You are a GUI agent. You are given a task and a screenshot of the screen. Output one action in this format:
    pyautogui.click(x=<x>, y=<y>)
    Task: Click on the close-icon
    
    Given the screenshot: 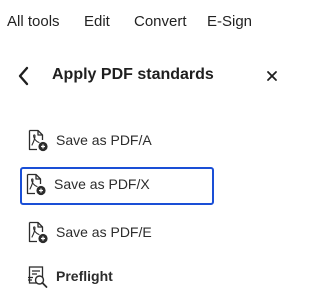 What is the action you would take?
    pyautogui.click(x=272, y=76)
    